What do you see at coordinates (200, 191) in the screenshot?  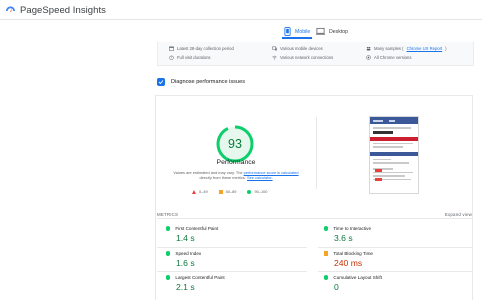 I see `legend-poor: 0–49` at bounding box center [200, 191].